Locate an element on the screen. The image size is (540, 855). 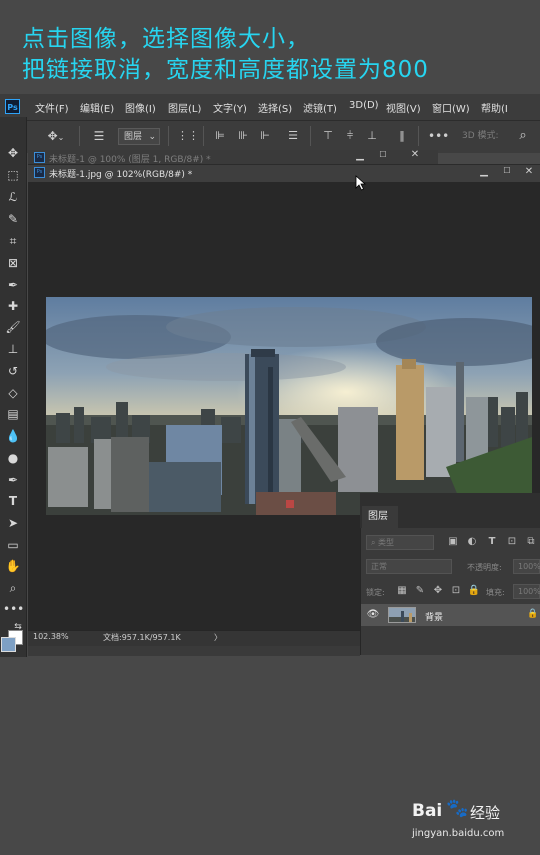
align-middle-icon: ⫩ is located at coordinates (350, 136).